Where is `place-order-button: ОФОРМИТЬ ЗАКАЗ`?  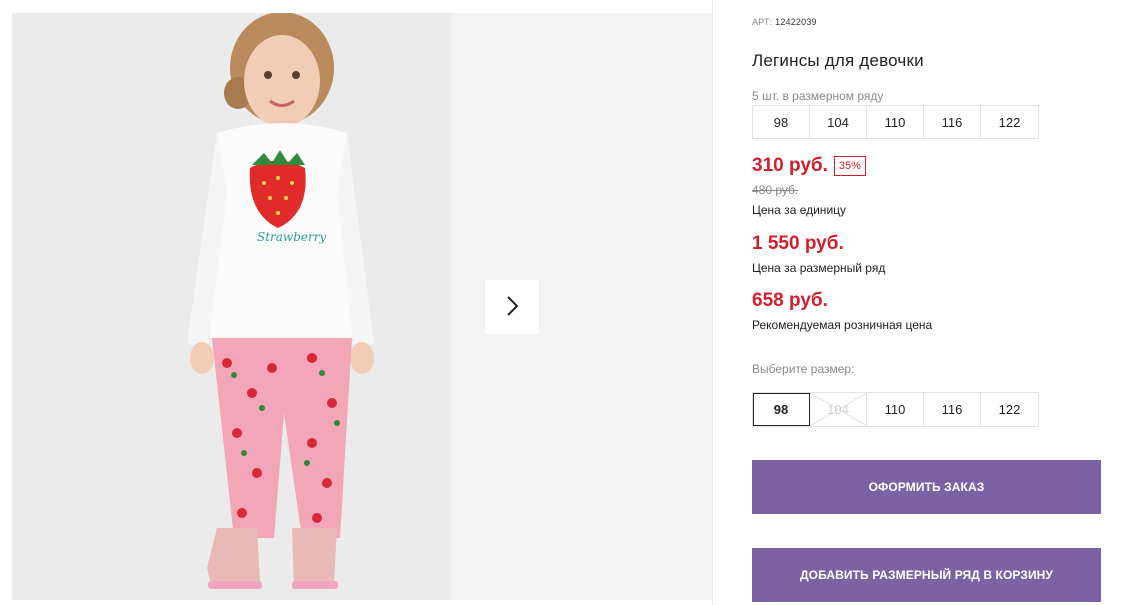 place-order-button: ОФОРМИТЬ ЗАКАЗ is located at coordinates (926, 487).